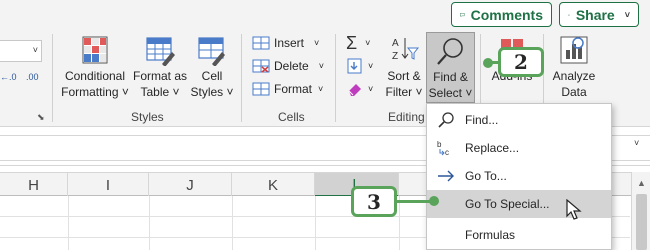  I want to click on format-label: Format, so click(293, 89).